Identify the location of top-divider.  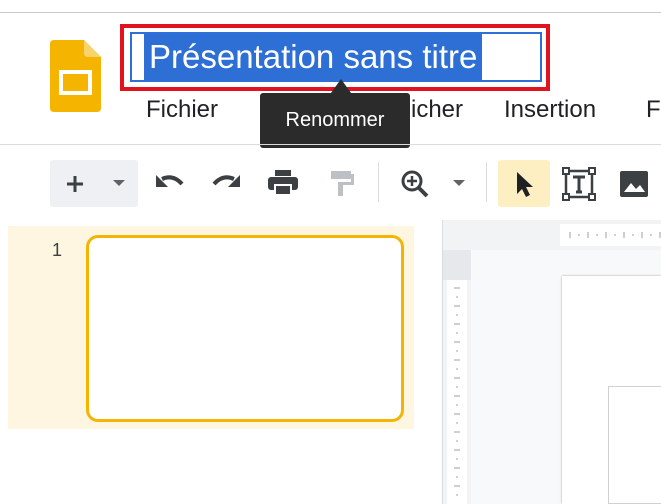
(330, 12).